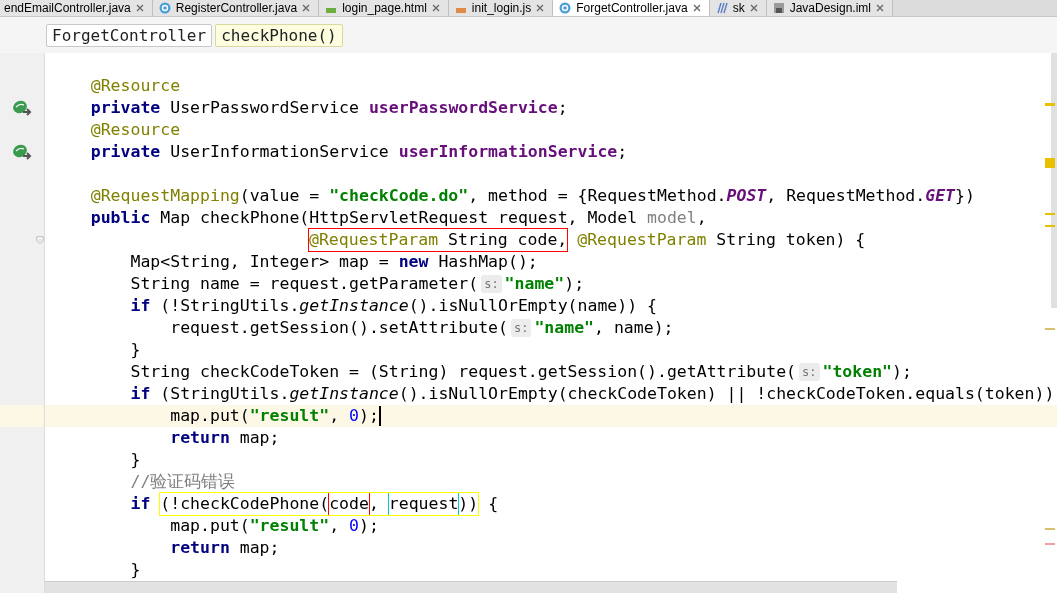 This screenshot has height=593, width=1057. I want to click on code-text: )), so click(468, 504).